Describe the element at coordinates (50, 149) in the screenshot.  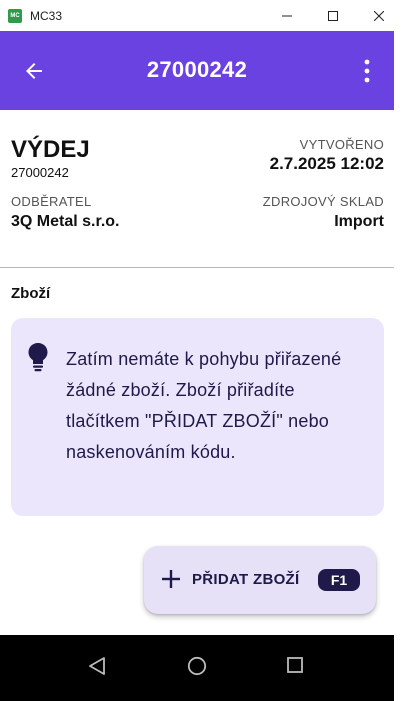
I see `document-type: VÝDEJ` at that location.